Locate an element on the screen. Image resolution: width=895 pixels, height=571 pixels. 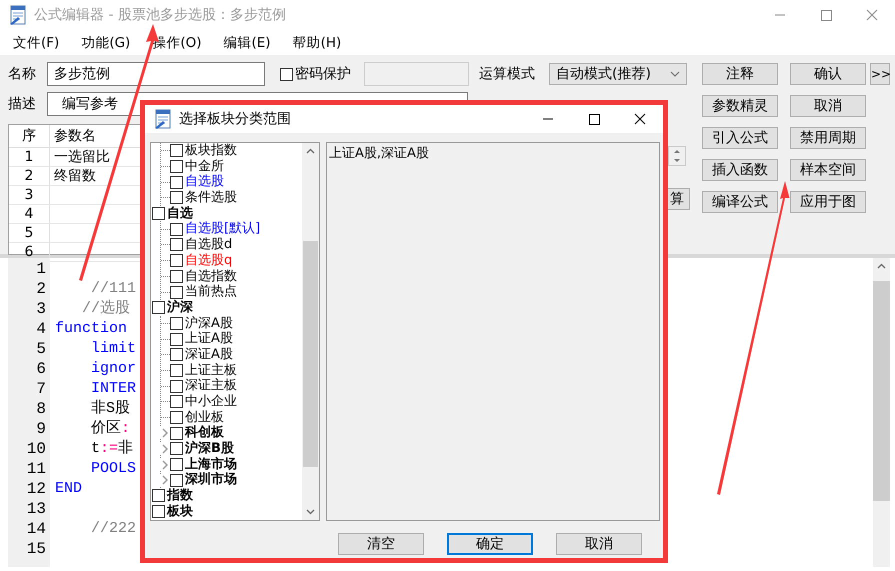
tree-item: 自选股 is located at coordinates (204, 182).